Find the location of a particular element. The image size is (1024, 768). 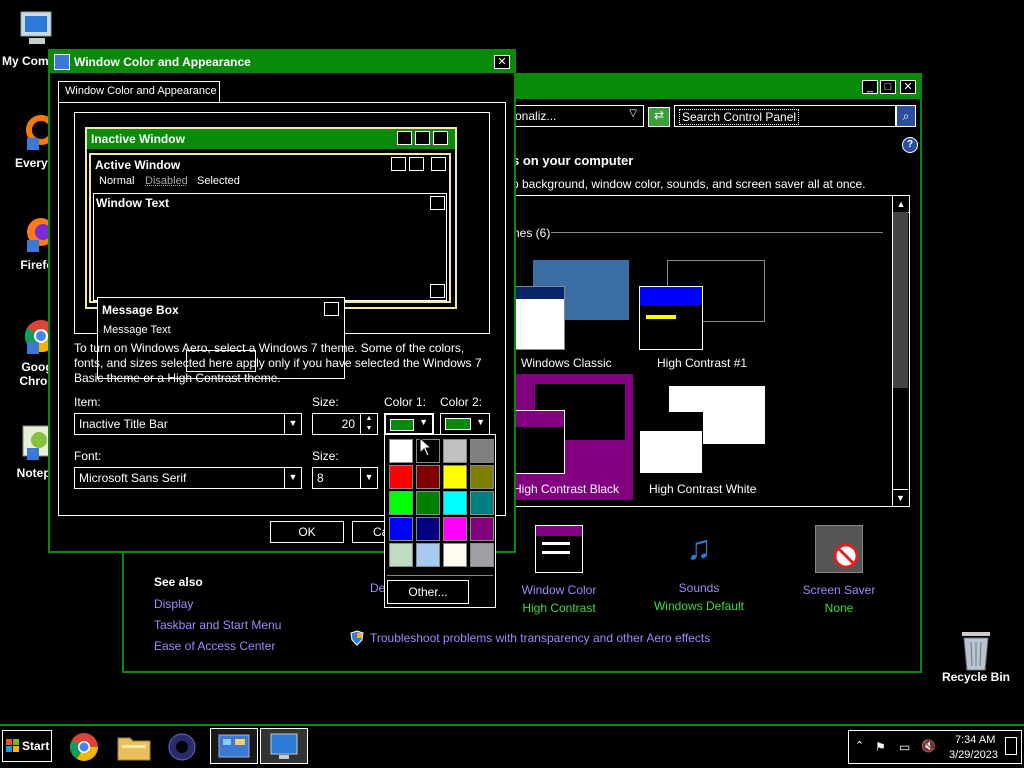

volume-muted-icon: 🔇 is located at coordinates (928, 746).